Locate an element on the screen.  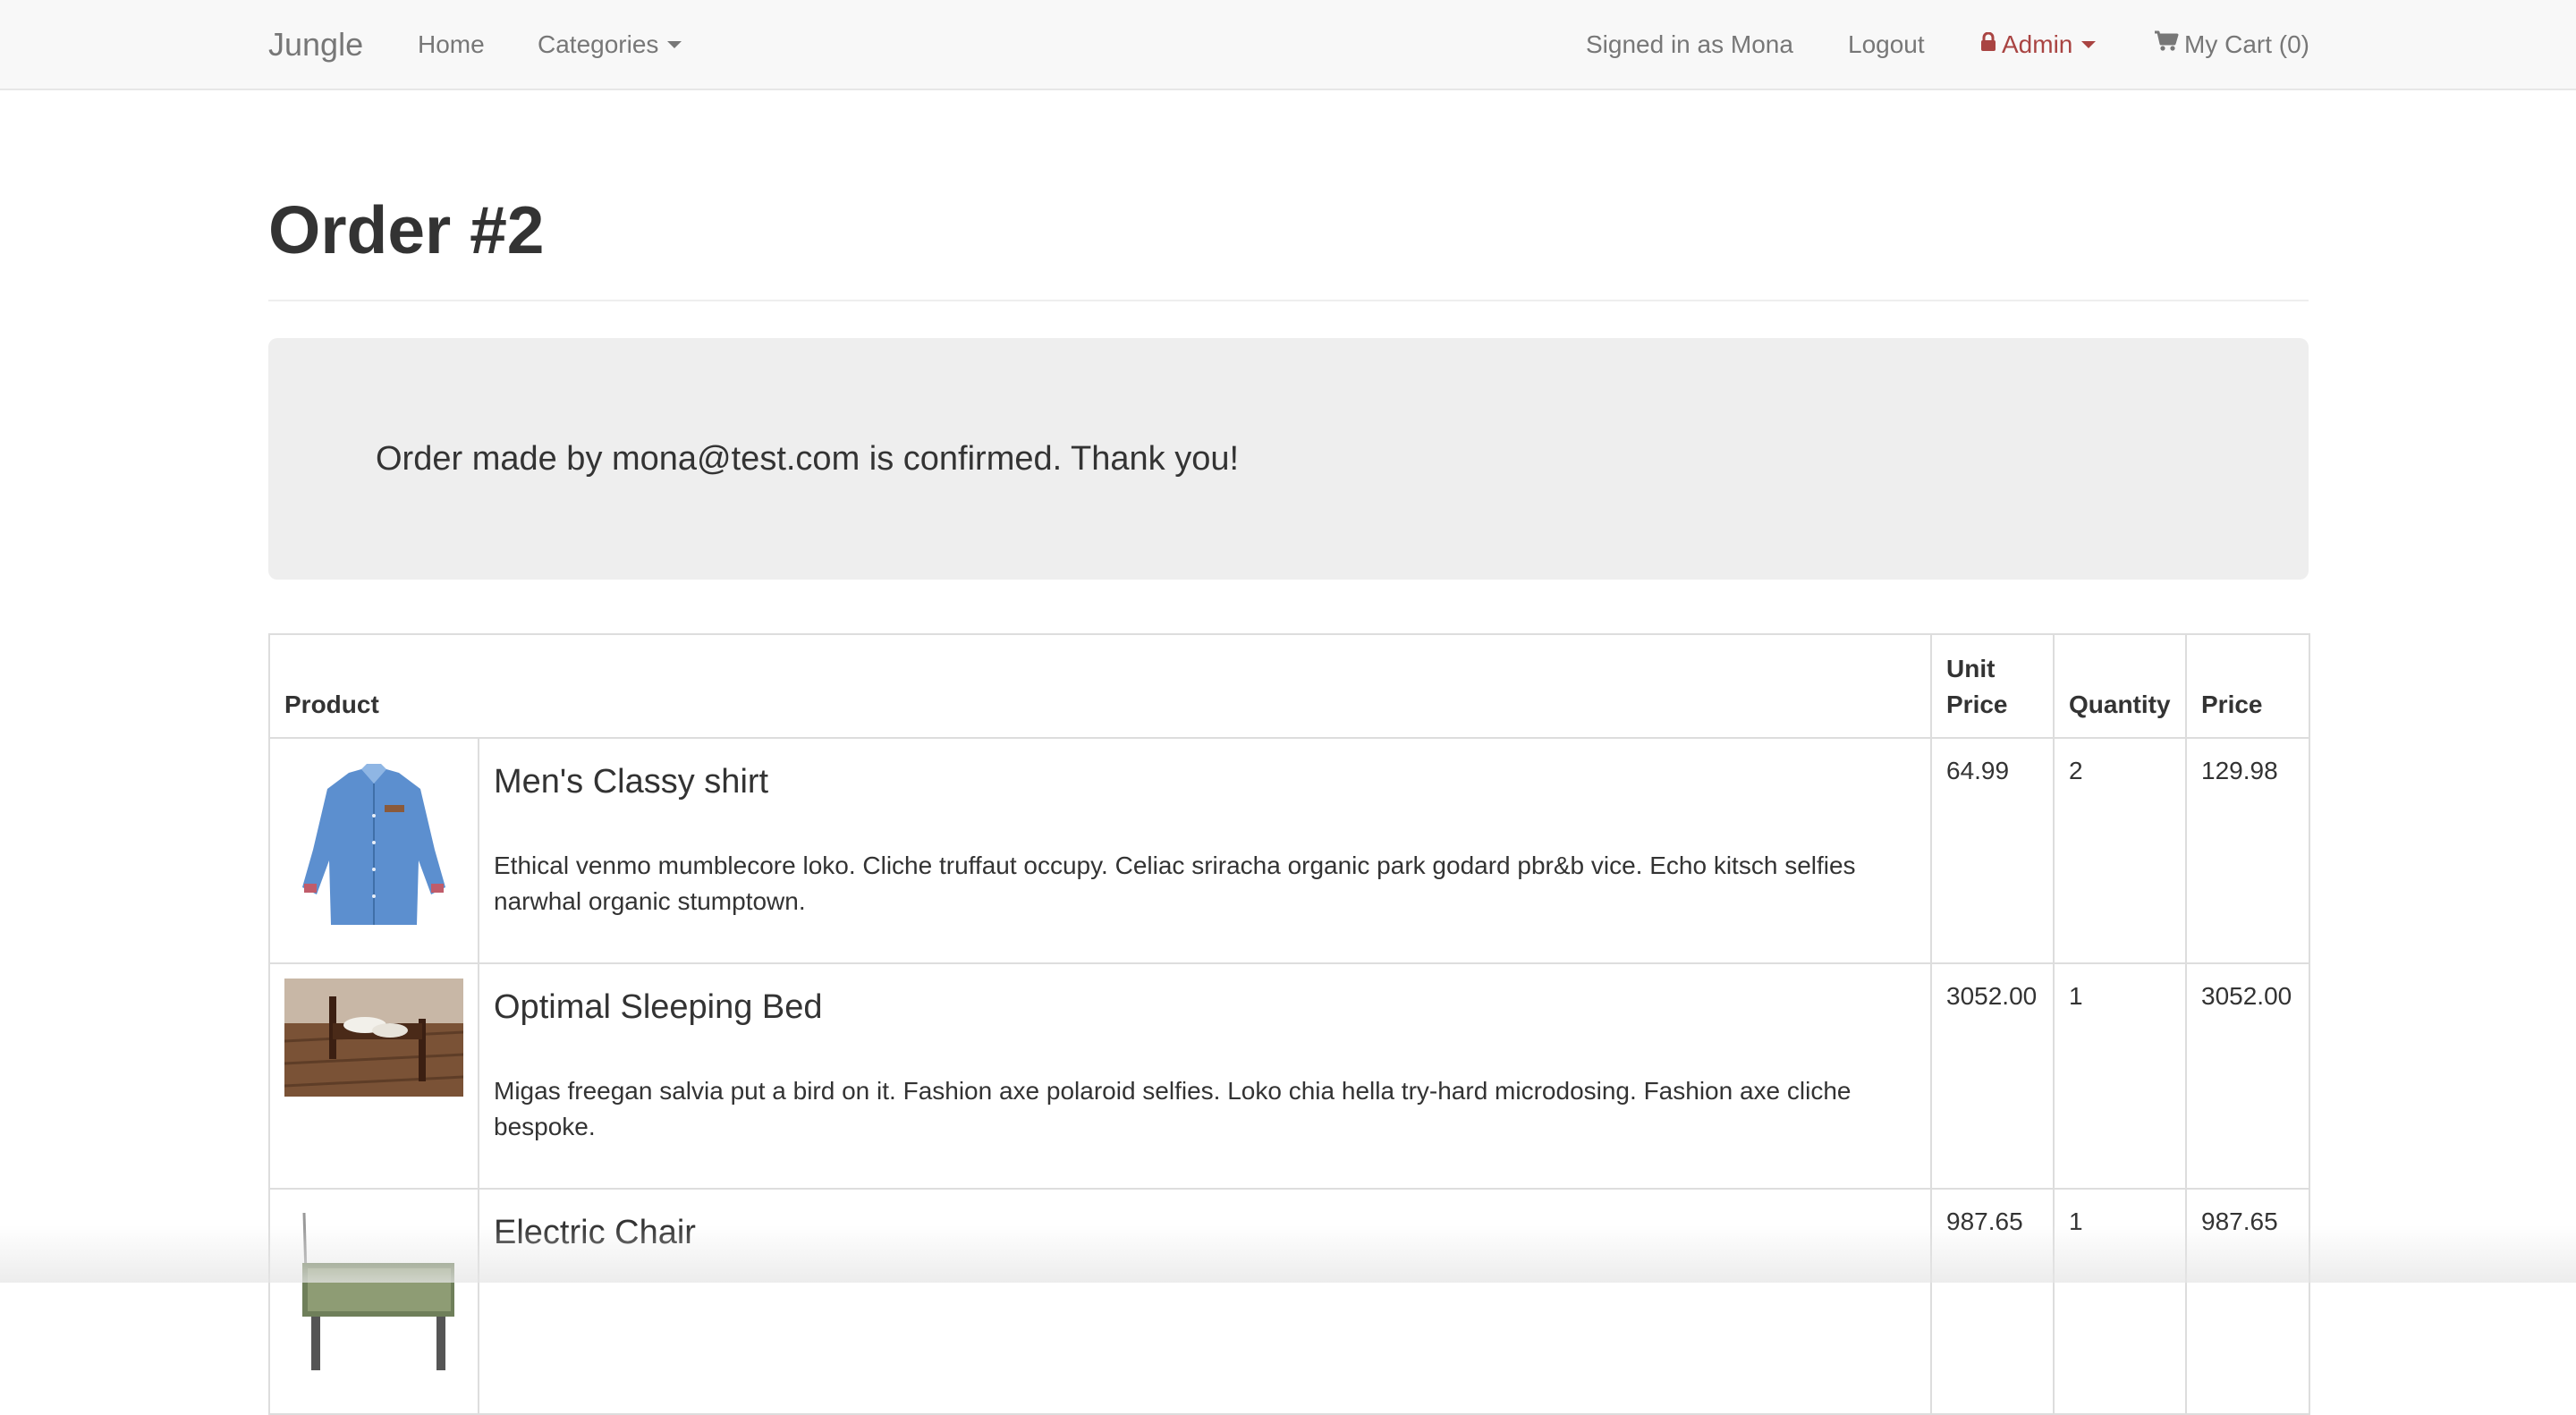
price-cell: 129.98 is located at coordinates (2247, 851).